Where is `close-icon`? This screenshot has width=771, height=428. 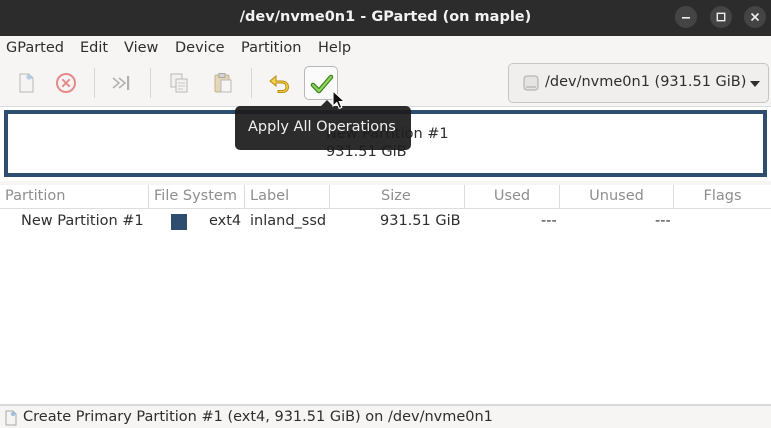
close-icon is located at coordinates (755, 17).